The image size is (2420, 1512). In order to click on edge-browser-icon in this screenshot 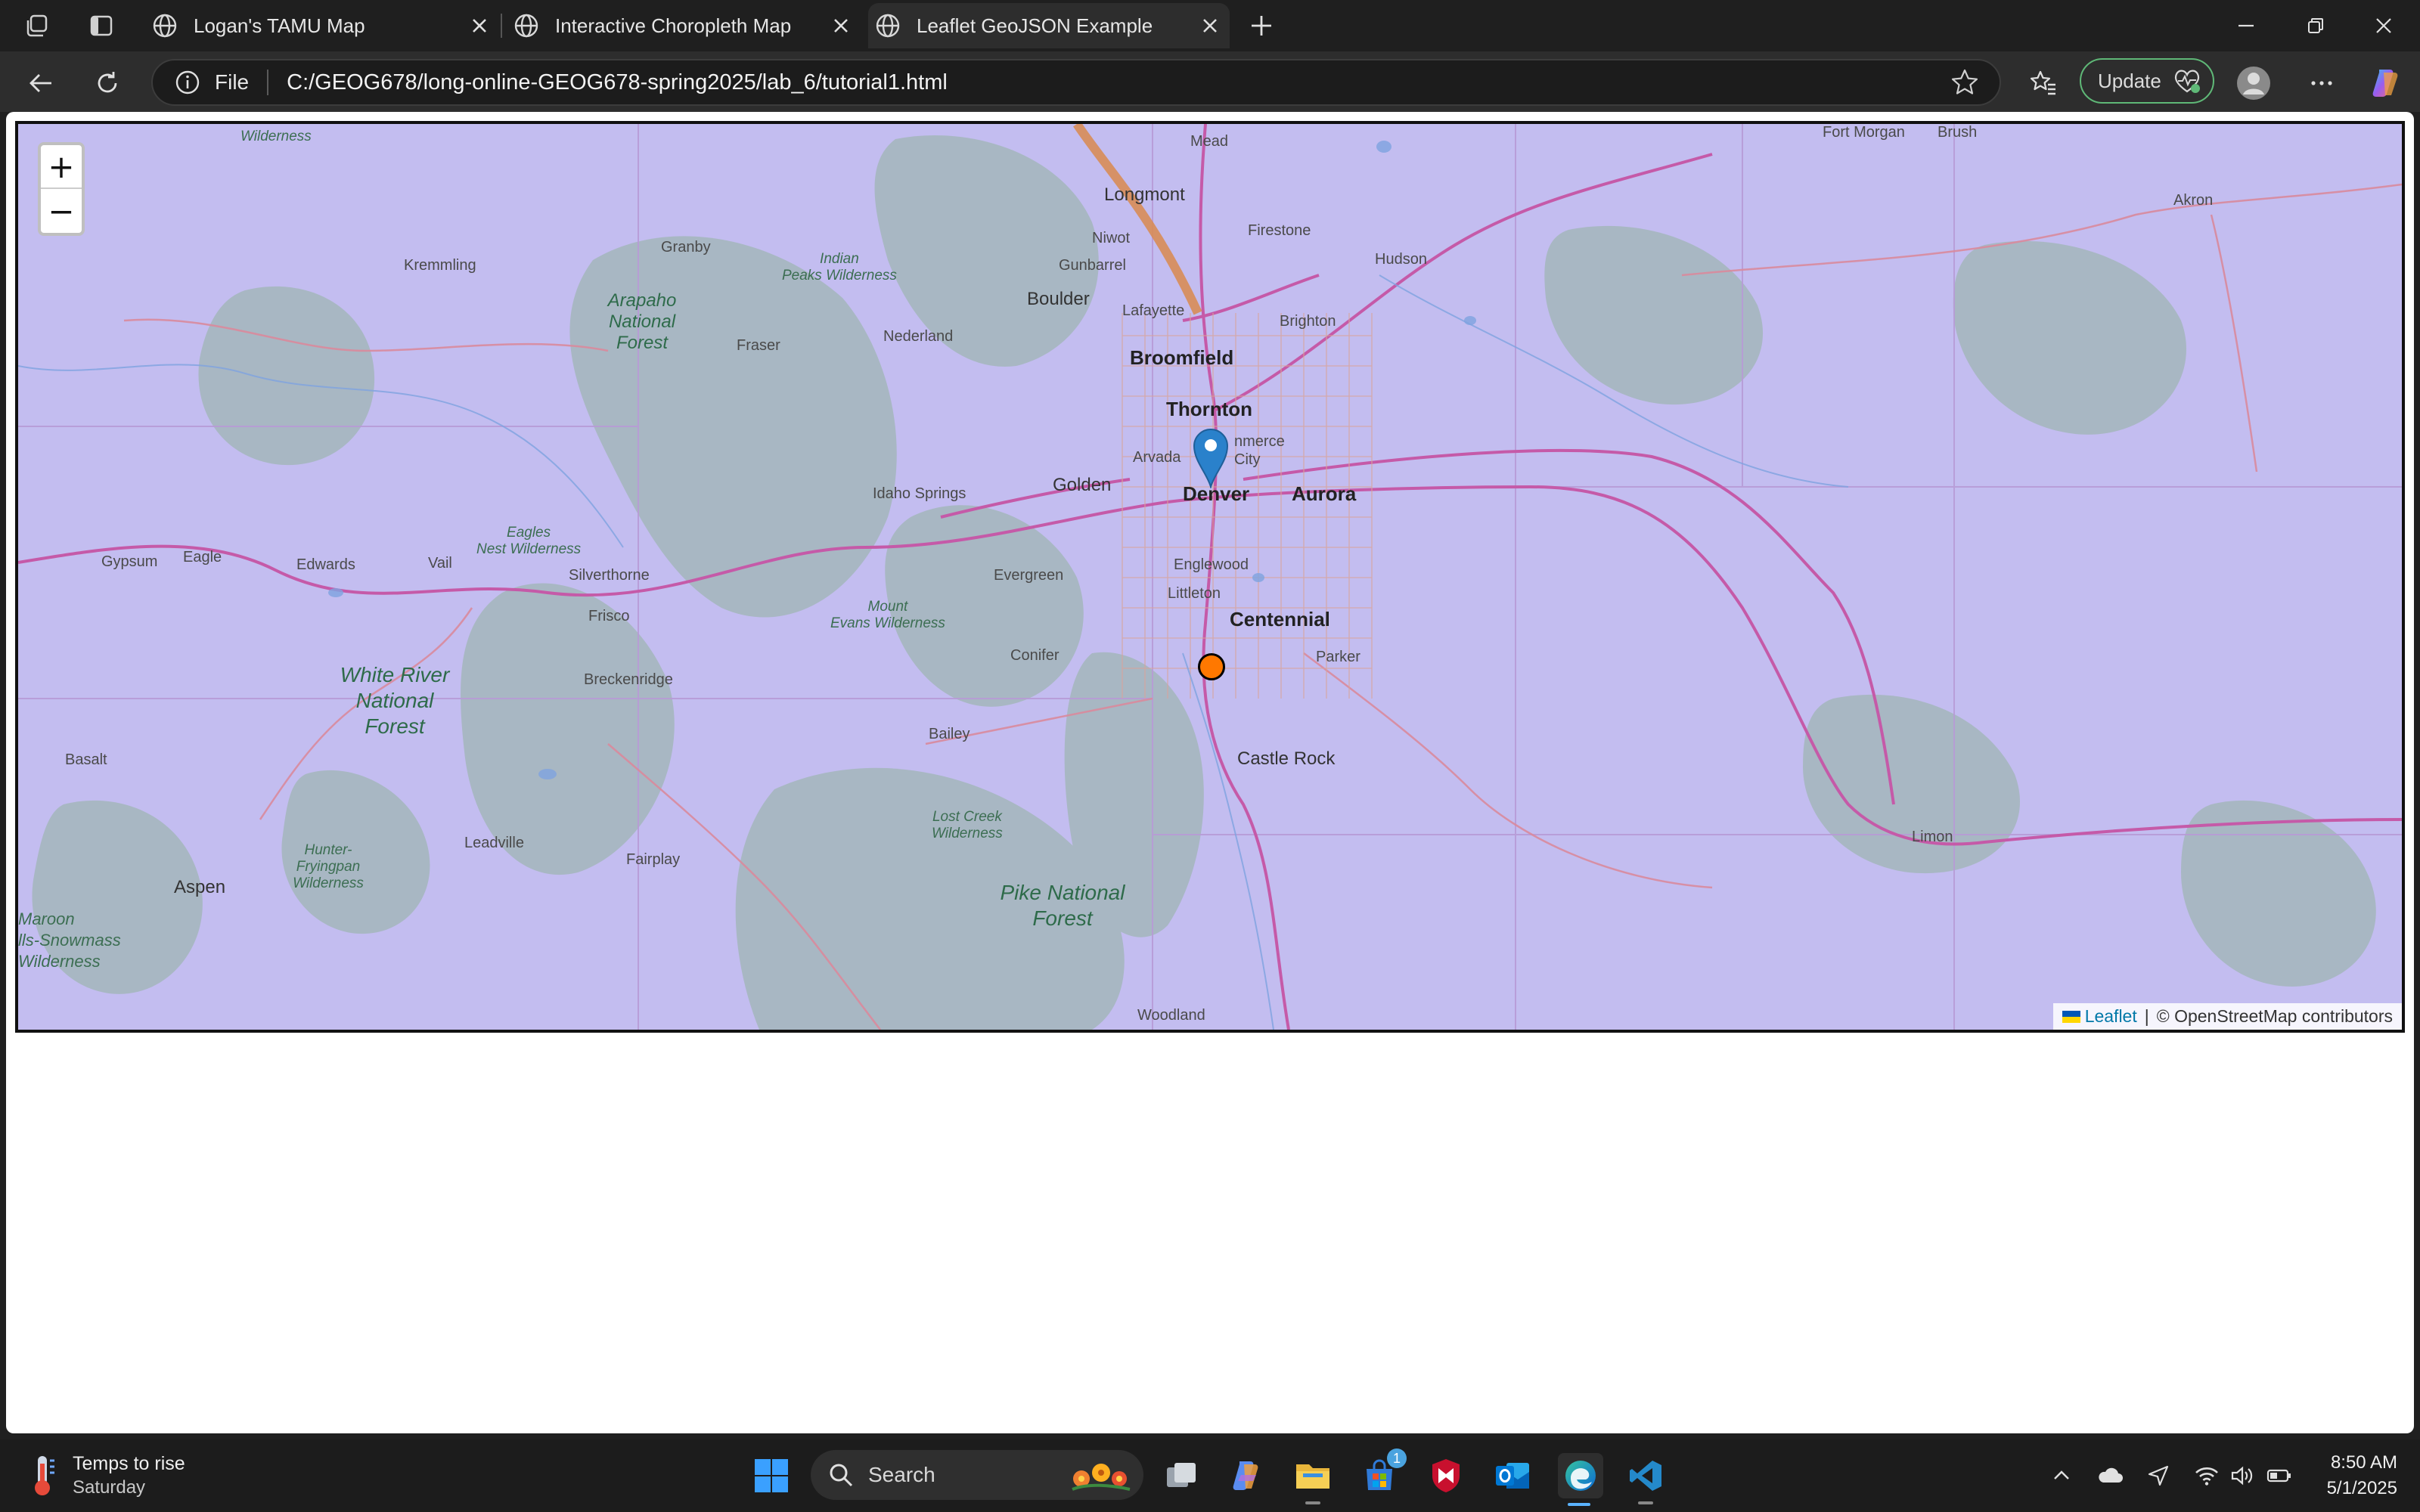, I will do `click(1581, 1479)`.